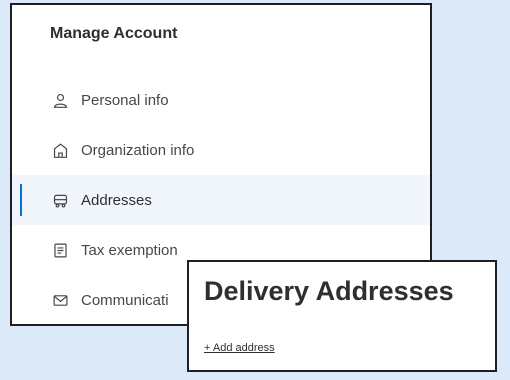 The image size is (510, 380). Describe the element at coordinates (329, 291) in the screenshot. I see `delivery-addresses-title: Delivery Addresses` at that location.